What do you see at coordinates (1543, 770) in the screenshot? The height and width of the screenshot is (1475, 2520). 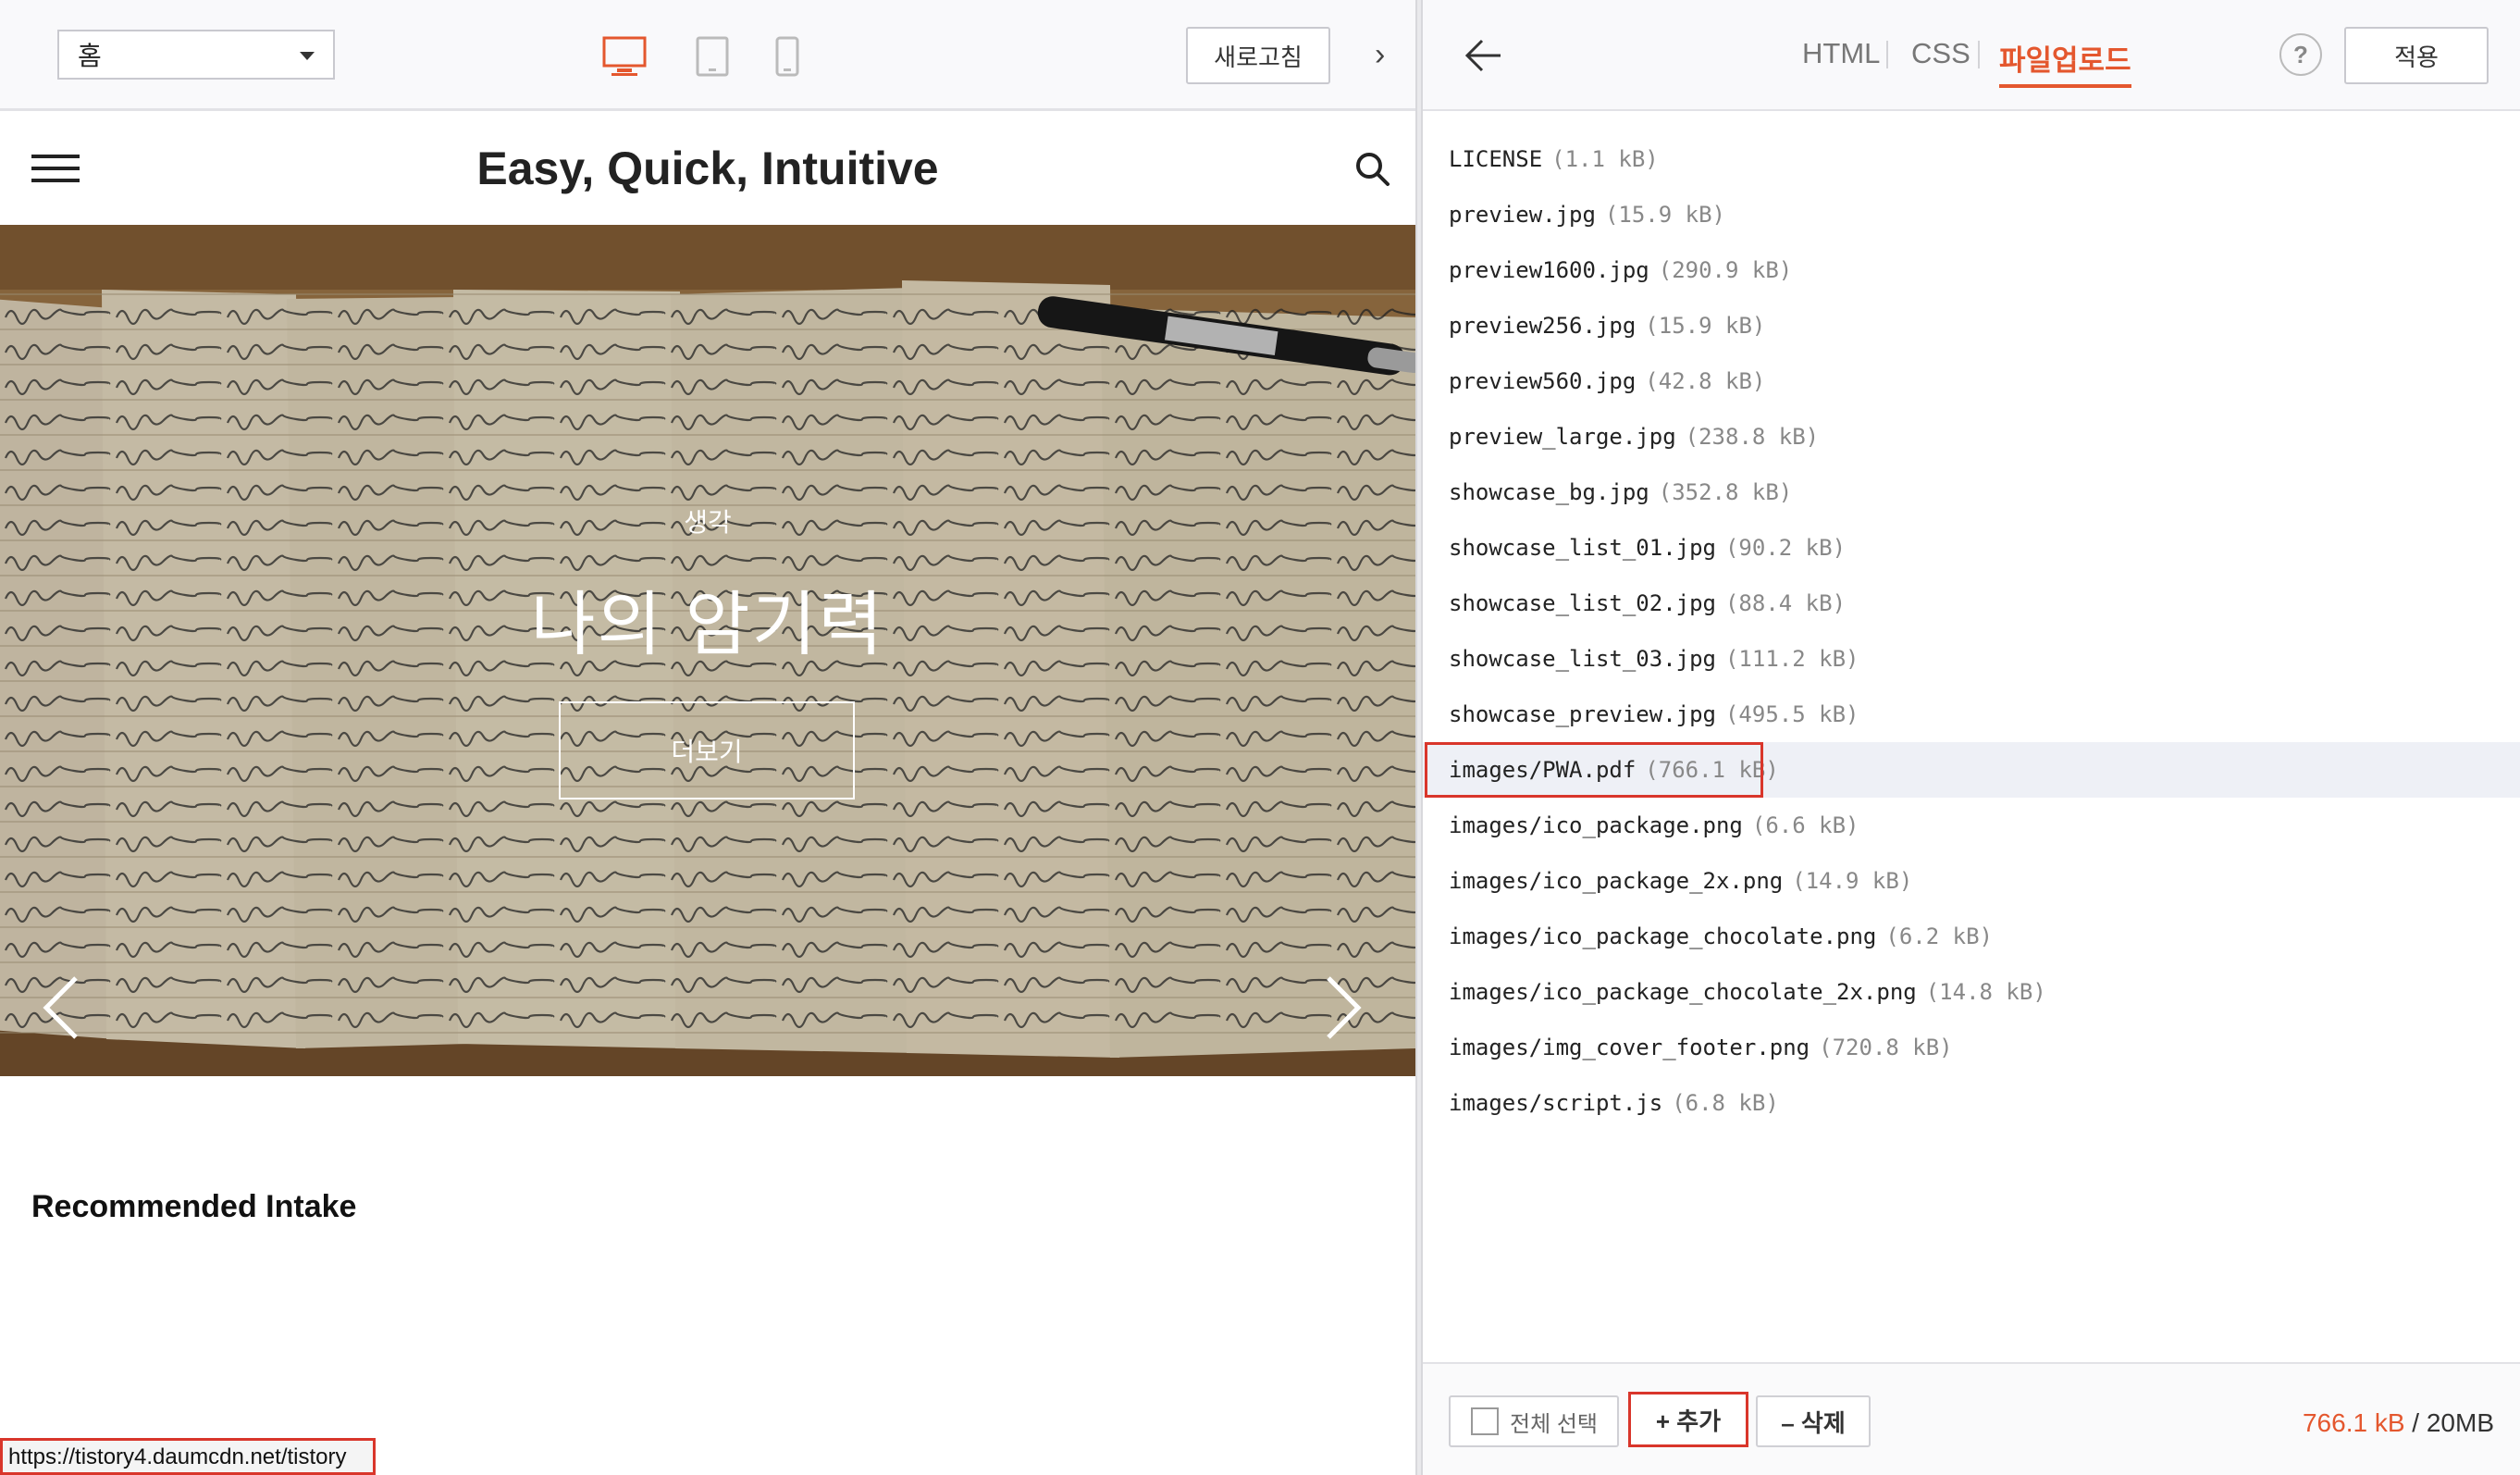 I see `file-name: images/PWA.pdf` at bounding box center [1543, 770].